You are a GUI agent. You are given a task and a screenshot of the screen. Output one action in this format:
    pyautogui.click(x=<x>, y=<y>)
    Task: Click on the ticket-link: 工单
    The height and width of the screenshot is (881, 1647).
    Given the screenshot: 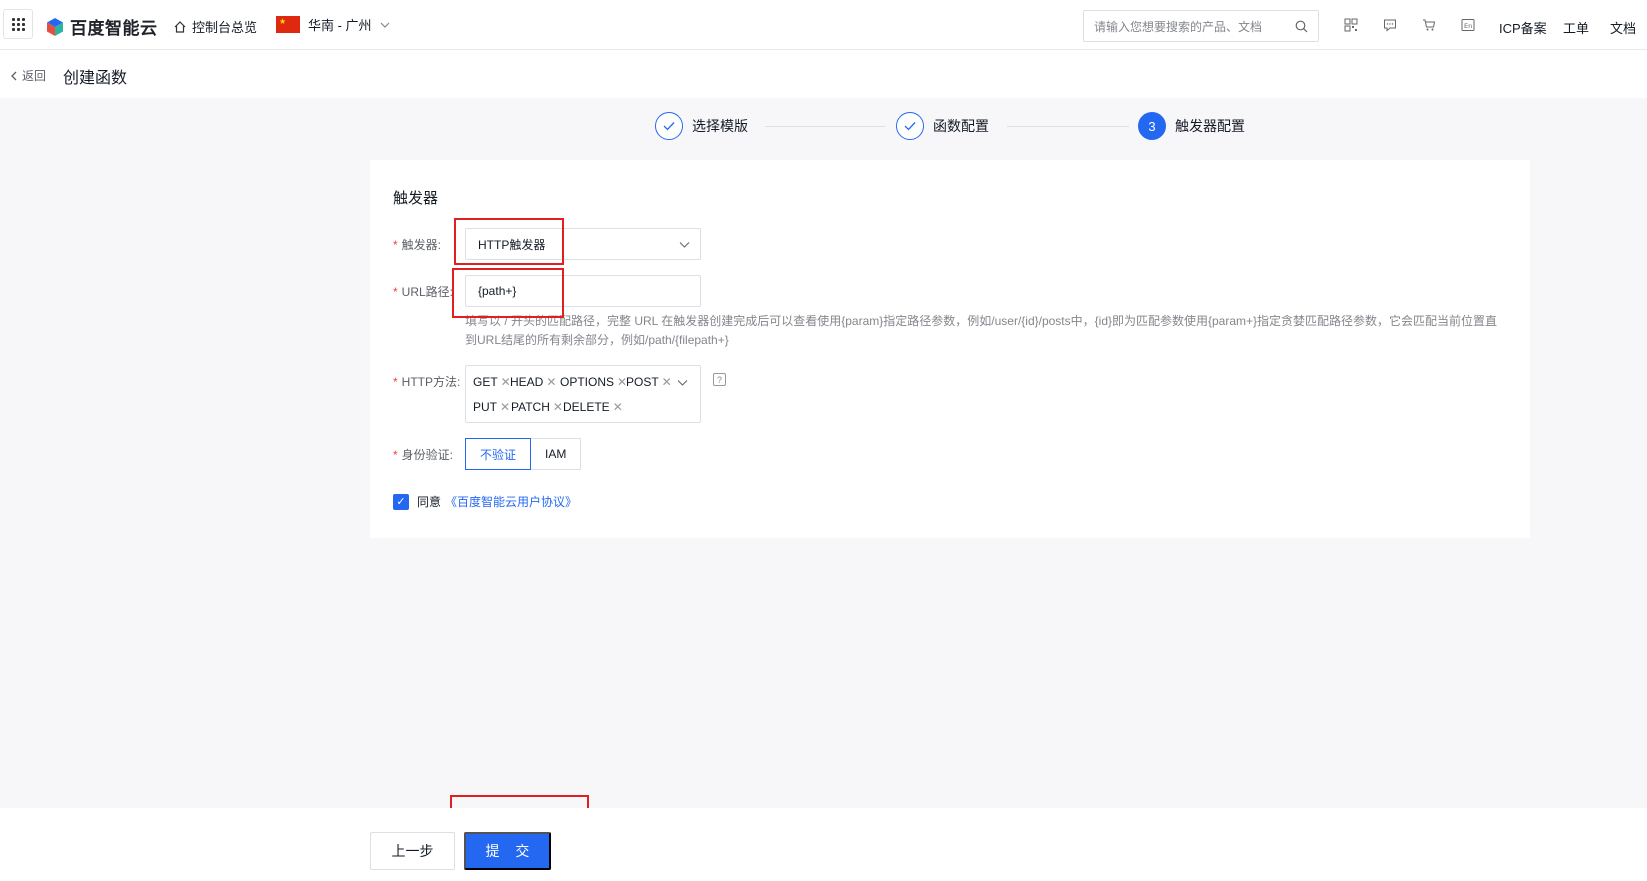 What is the action you would take?
    pyautogui.click(x=1576, y=27)
    